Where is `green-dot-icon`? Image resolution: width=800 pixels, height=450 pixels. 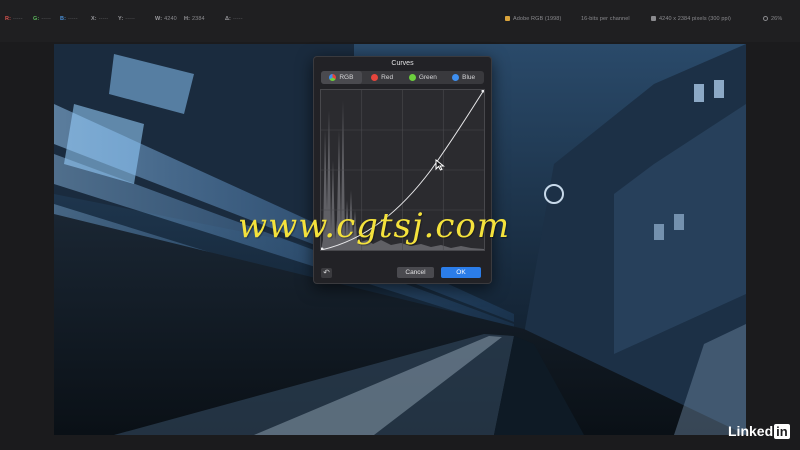 green-dot-icon is located at coordinates (412, 77).